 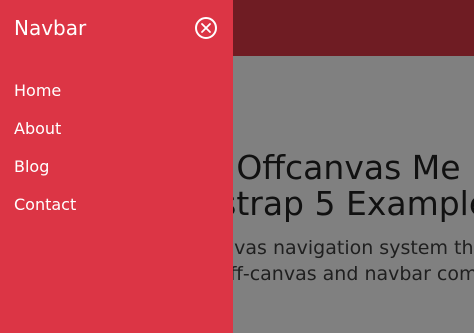 I want to click on offcanvas-nav: Home About Blog Contact, so click(x=45, y=156).